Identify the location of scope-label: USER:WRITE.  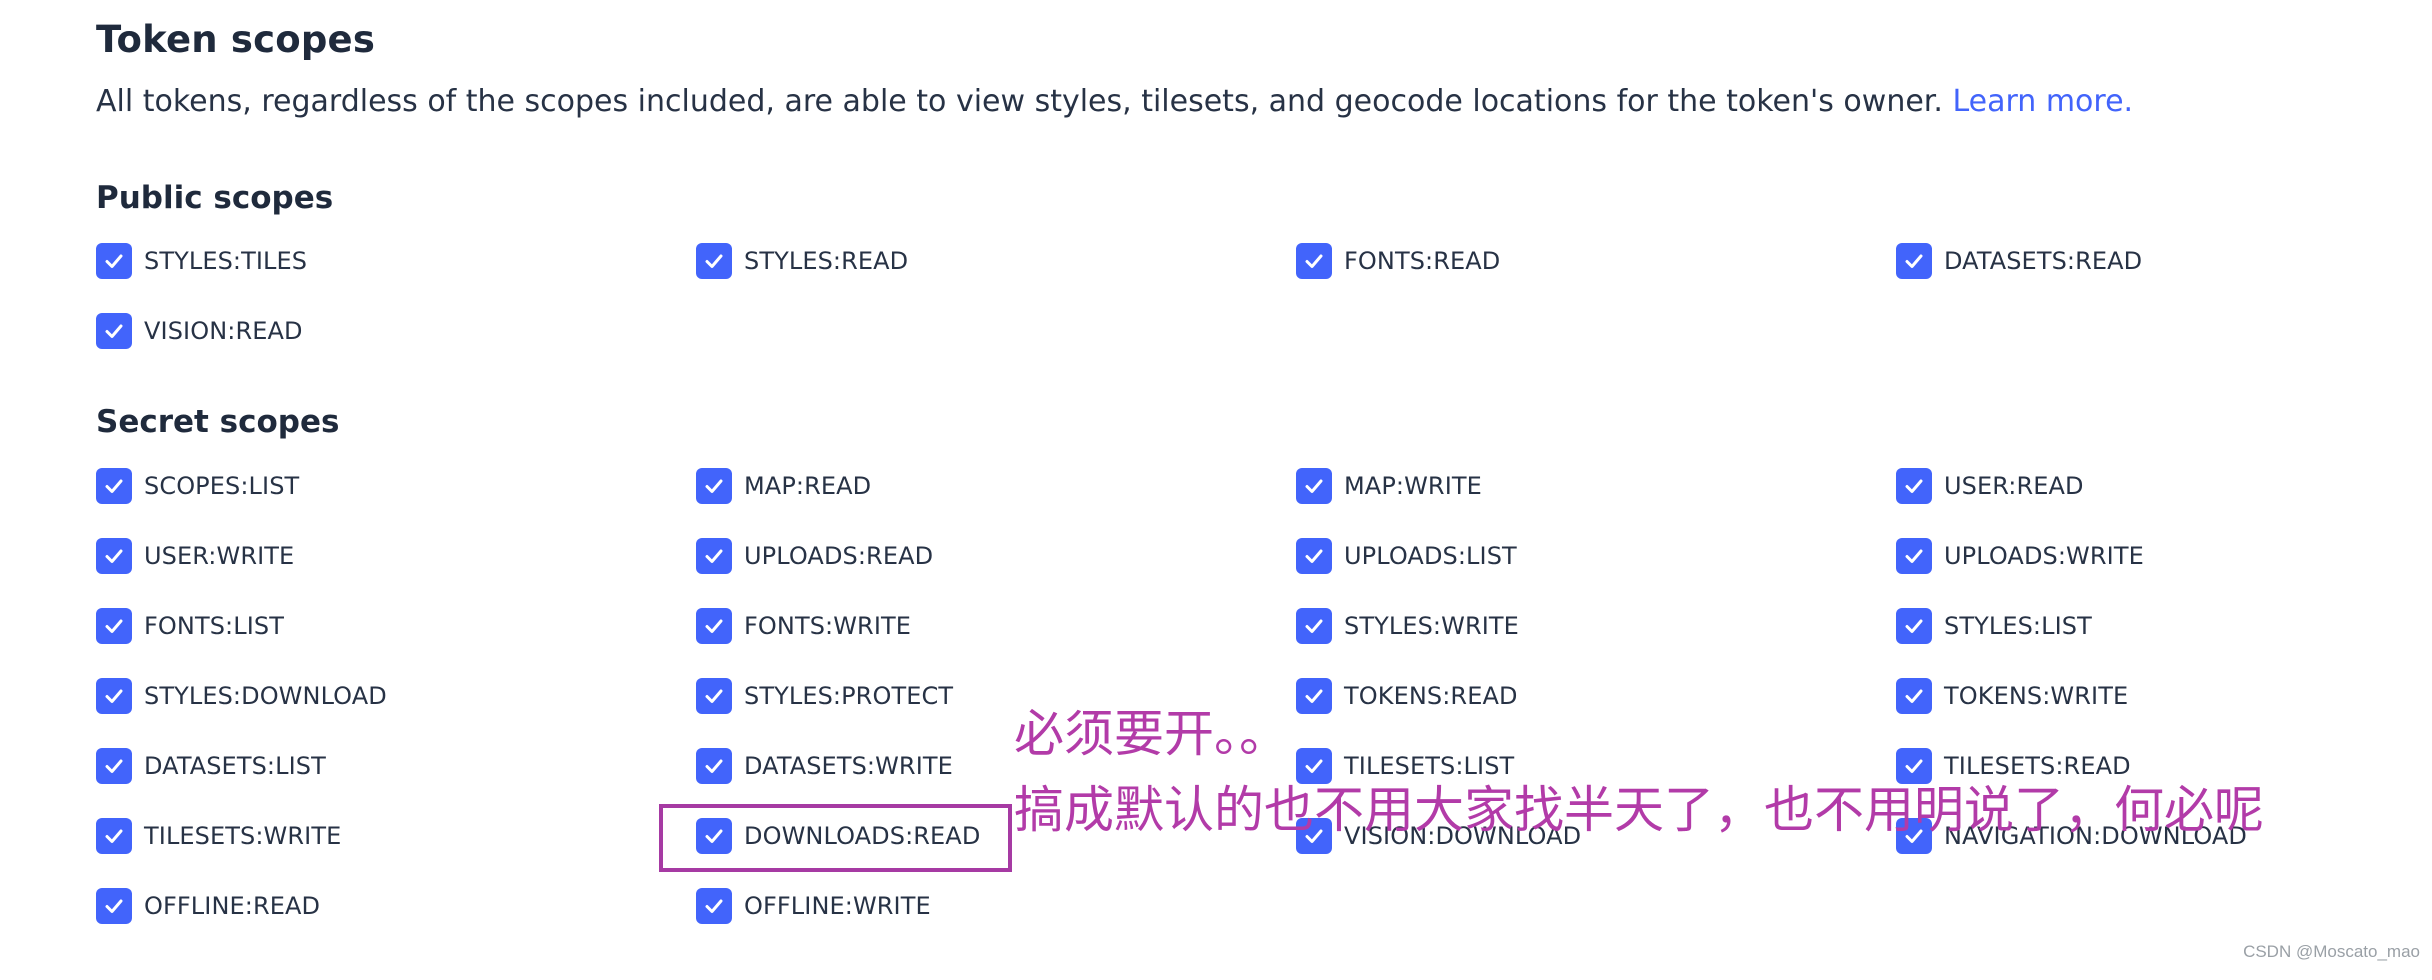
(219, 556).